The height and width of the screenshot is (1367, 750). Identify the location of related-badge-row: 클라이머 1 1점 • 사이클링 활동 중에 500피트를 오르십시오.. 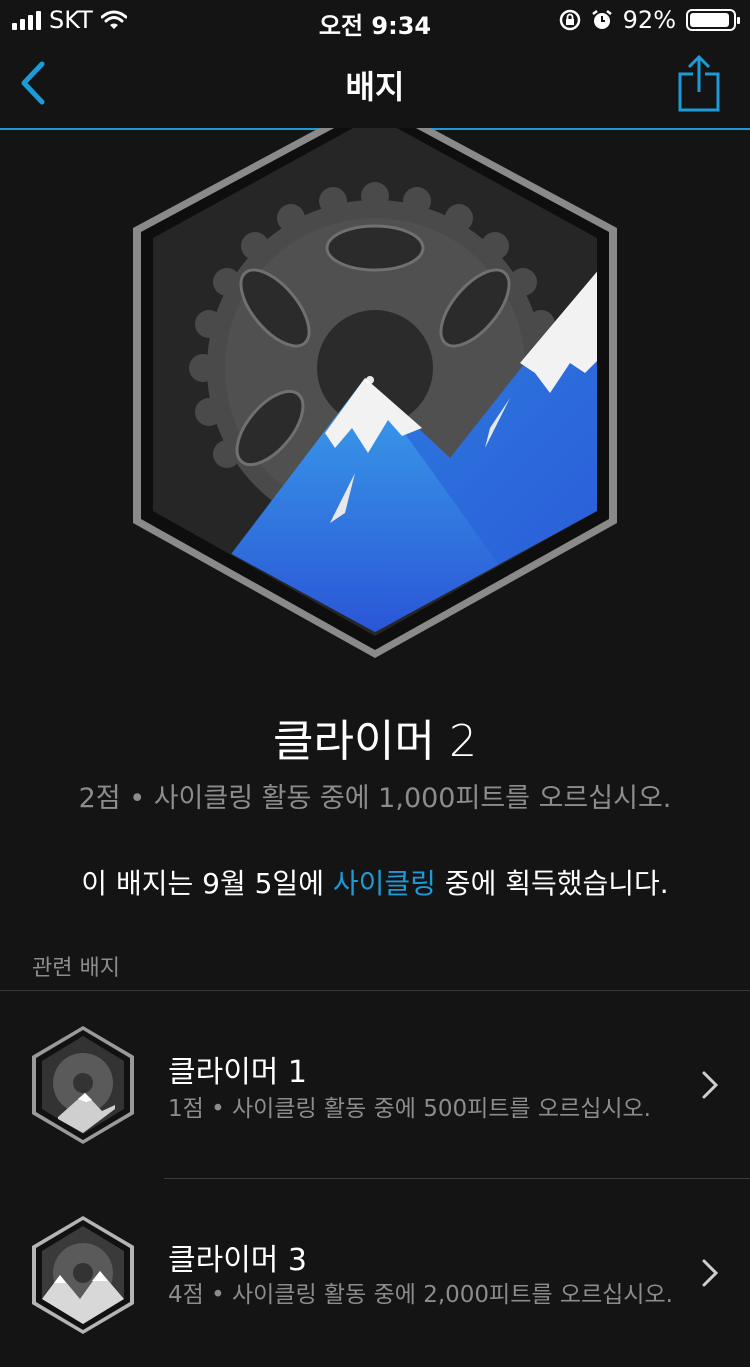
(375, 1085).